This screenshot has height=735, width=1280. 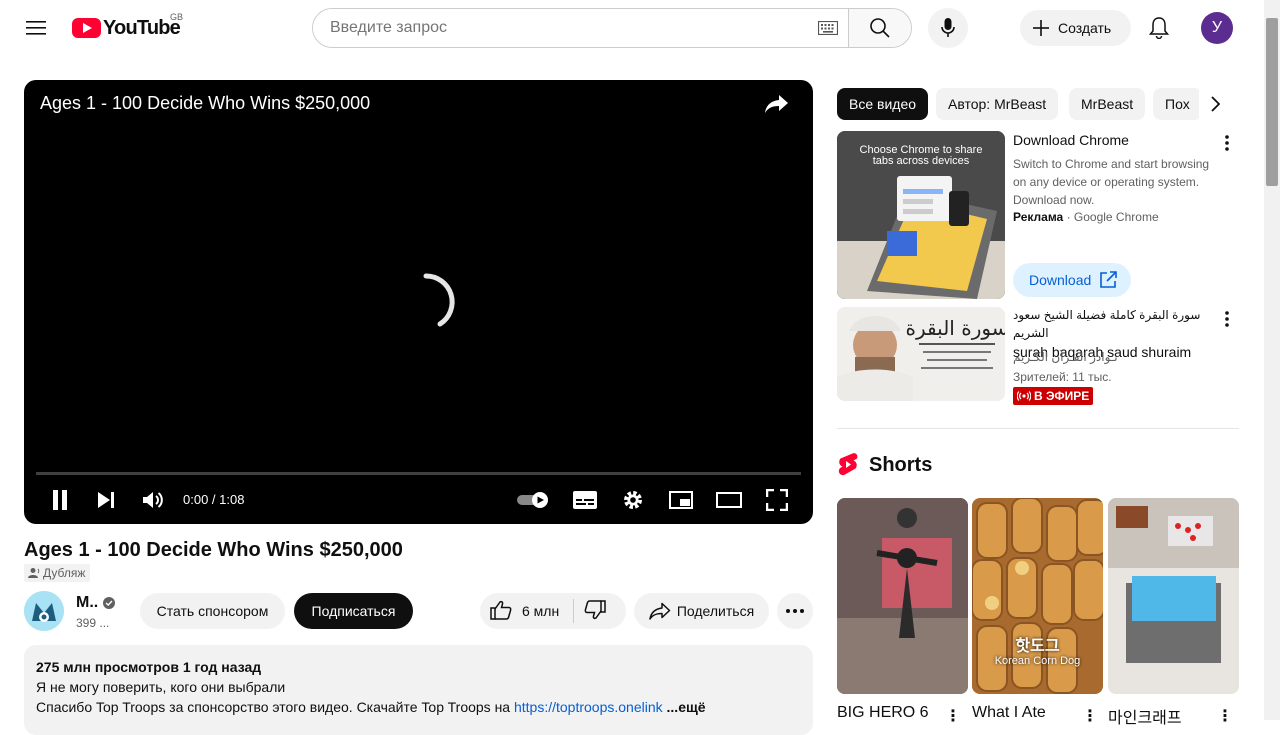 I want to click on plus-icon, so click(x=1041, y=28).